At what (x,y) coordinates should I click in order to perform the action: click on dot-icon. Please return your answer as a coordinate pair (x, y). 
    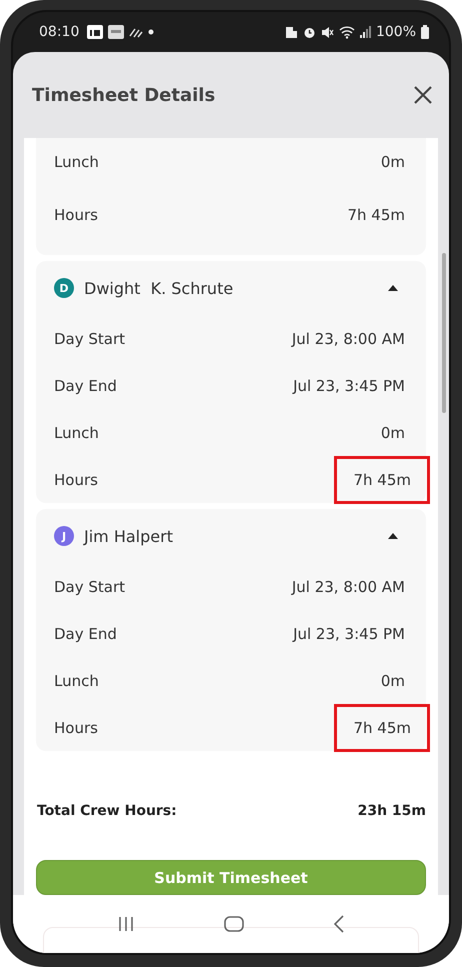
    Looking at the image, I should click on (151, 32).